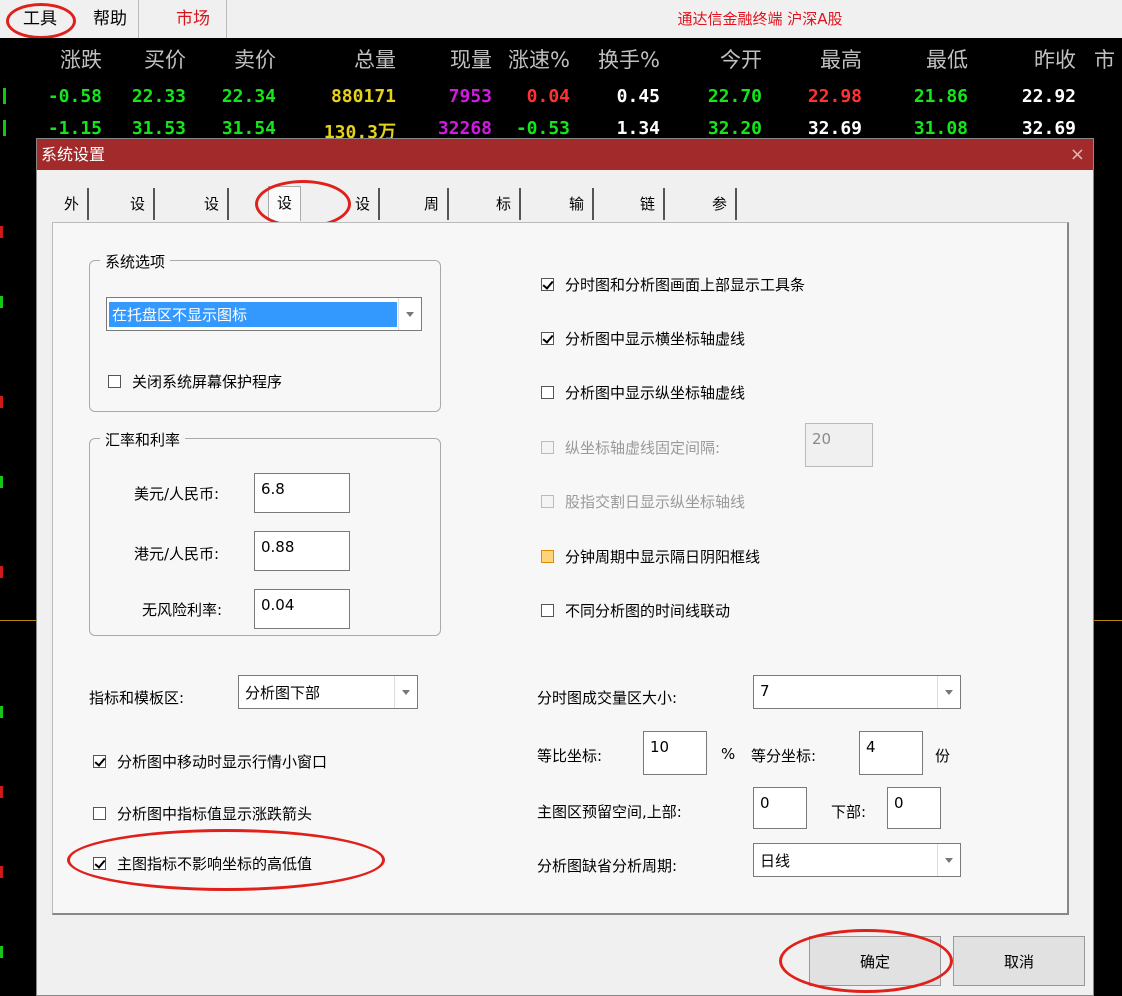  What do you see at coordinates (302, 493) in the screenshot?
I see `usd-rate-input: 6.8` at bounding box center [302, 493].